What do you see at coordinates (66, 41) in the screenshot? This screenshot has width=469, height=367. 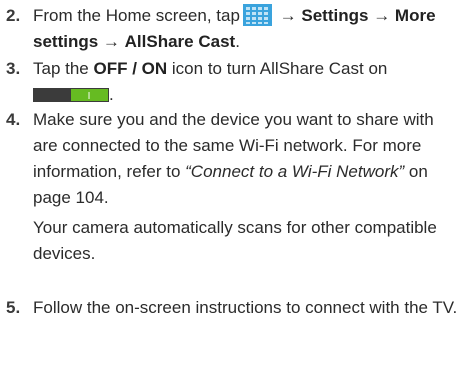 I see `more-settings-label-b: settings` at bounding box center [66, 41].